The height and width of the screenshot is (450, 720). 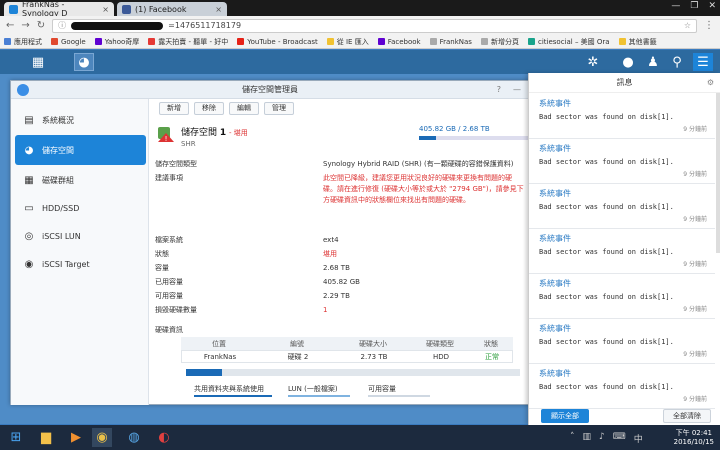 I want to click on bookmark-label: YouTube - Broadcast, so click(x=282, y=41).